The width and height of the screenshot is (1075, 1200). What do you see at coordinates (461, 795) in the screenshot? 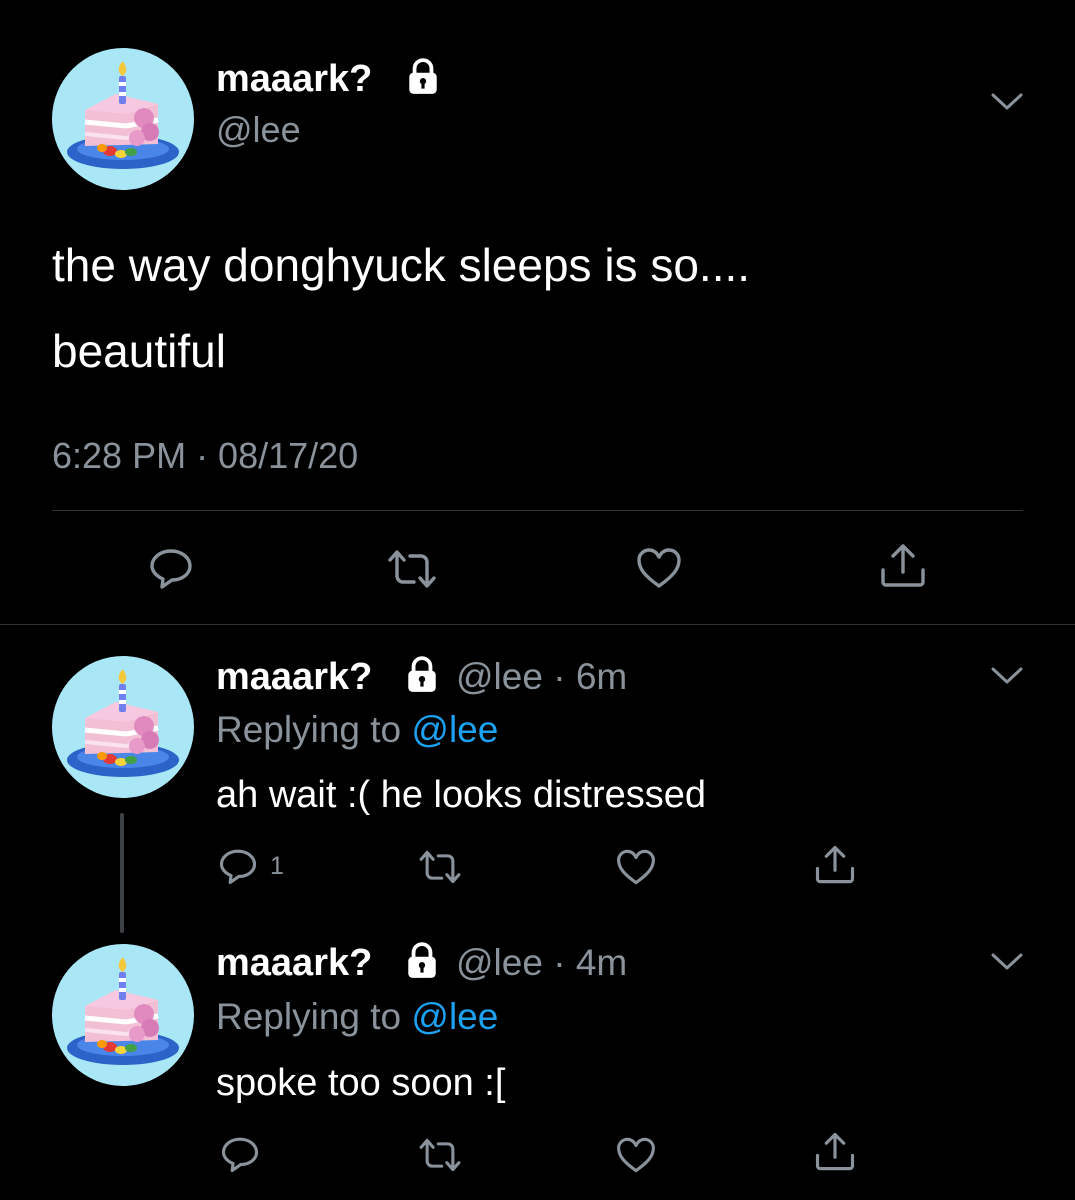
I see `reply-text: ah wait :( he looks distressed` at bounding box center [461, 795].